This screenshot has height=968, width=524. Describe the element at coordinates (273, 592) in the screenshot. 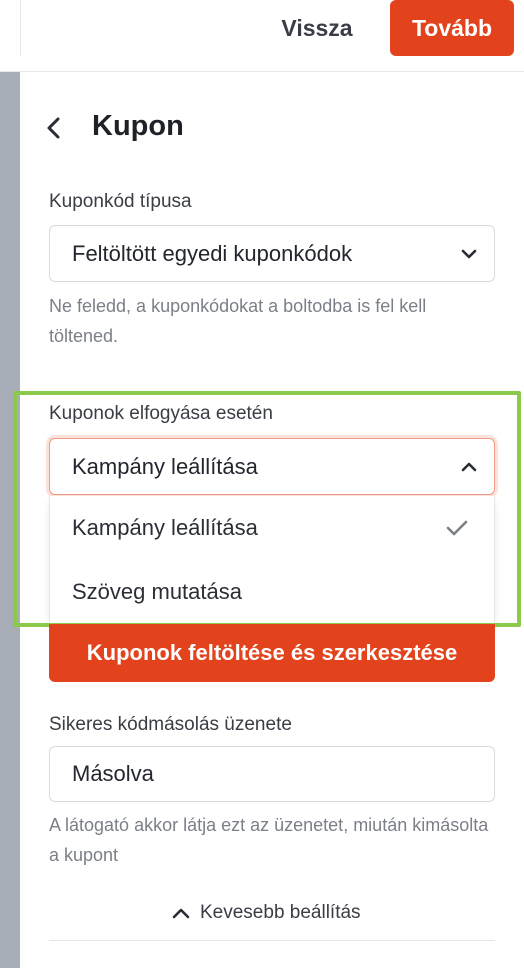

I see `dropdown-option-show-text: Szöveg mutatása` at that location.